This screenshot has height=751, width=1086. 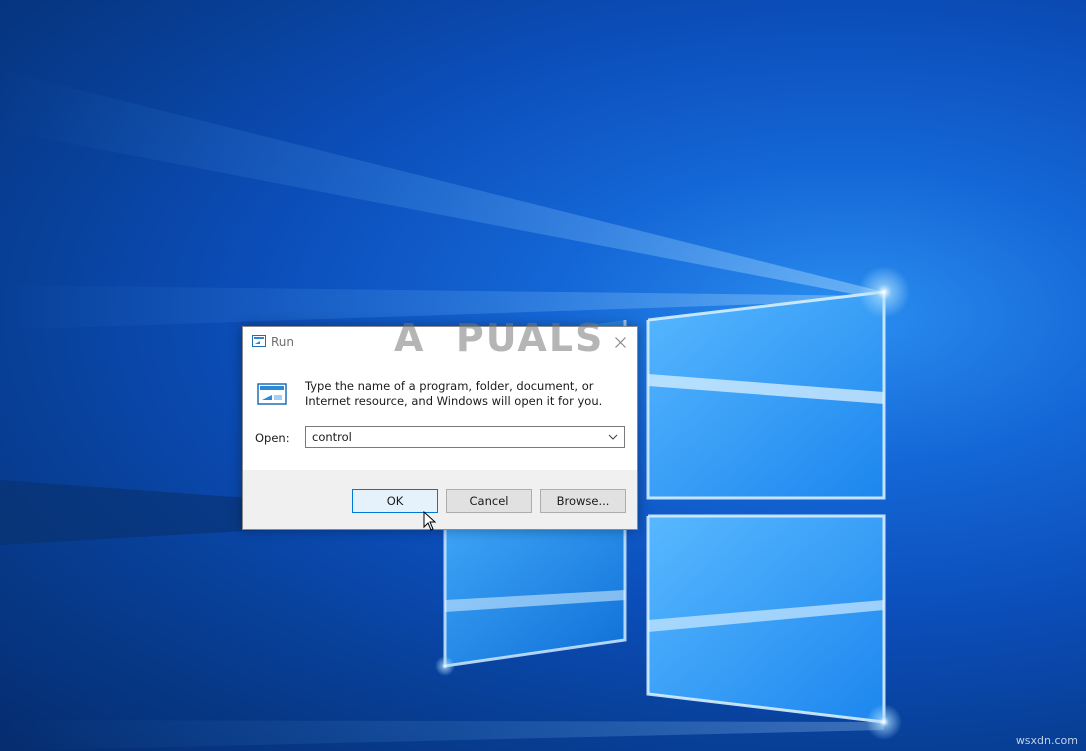 I want to click on run-icon, so click(x=259, y=341).